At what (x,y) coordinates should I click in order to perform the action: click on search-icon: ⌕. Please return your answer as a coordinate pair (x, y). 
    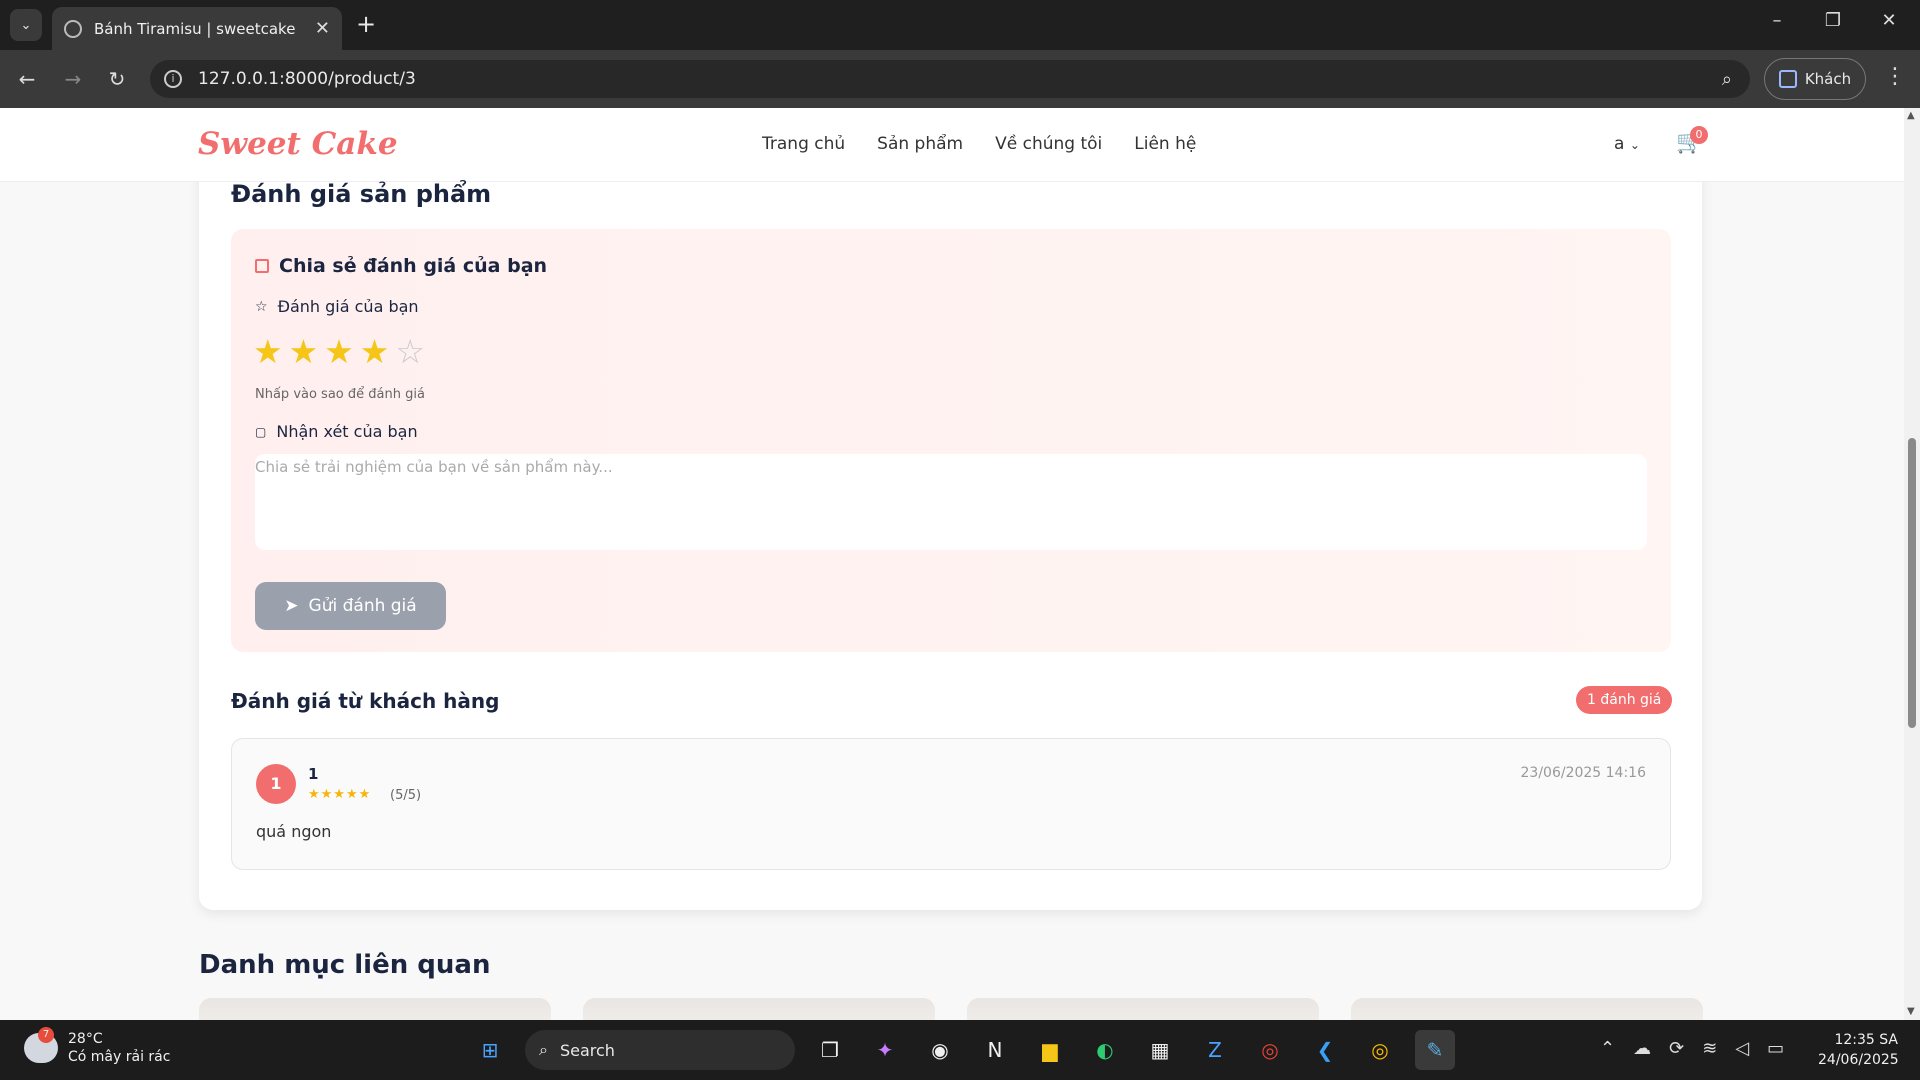
    Looking at the image, I should click on (543, 1049).